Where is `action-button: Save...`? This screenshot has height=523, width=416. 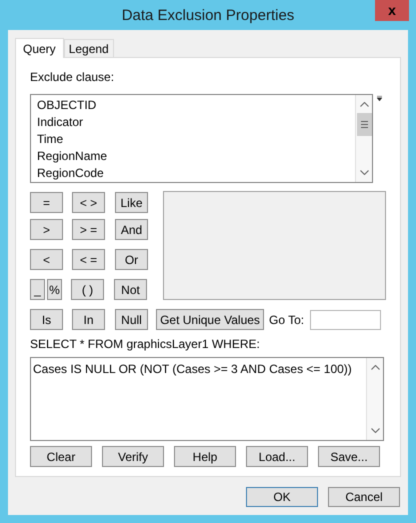 action-button: Save... is located at coordinates (349, 456).